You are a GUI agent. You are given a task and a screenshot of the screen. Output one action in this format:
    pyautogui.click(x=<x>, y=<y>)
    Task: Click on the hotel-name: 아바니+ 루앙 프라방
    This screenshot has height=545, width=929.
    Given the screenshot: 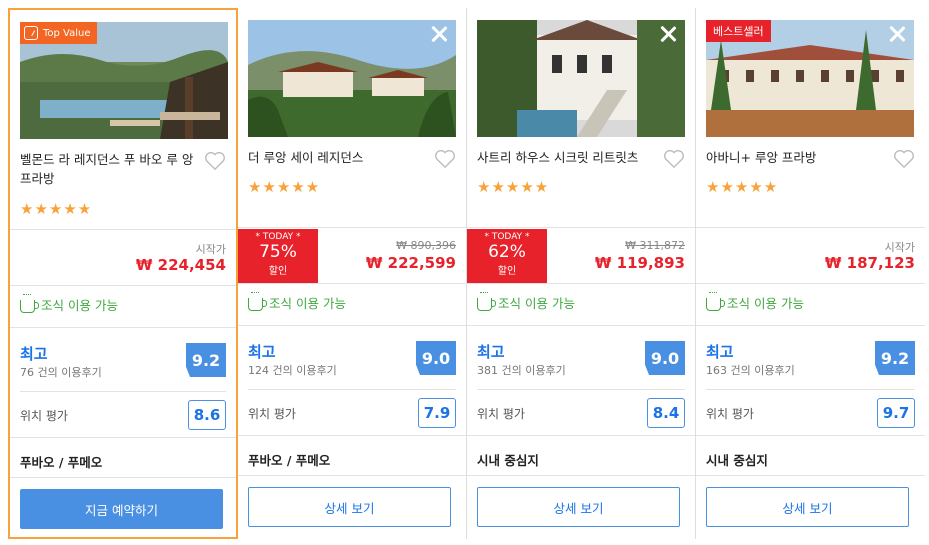 What is the action you would take?
    pyautogui.click(x=795, y=157)
    